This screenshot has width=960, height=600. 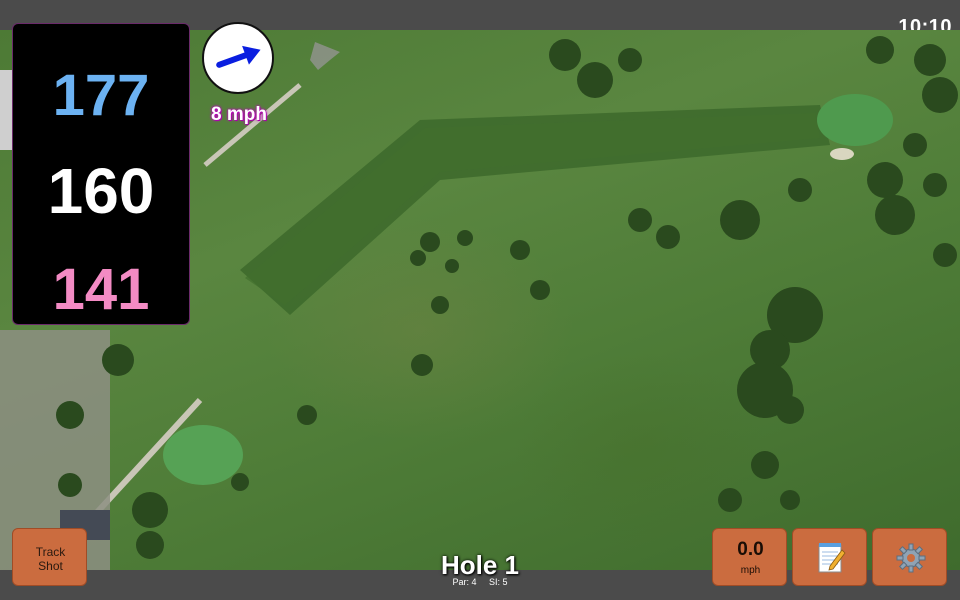 I want to click on front-yardage: 141, so click(x=101, y=289).